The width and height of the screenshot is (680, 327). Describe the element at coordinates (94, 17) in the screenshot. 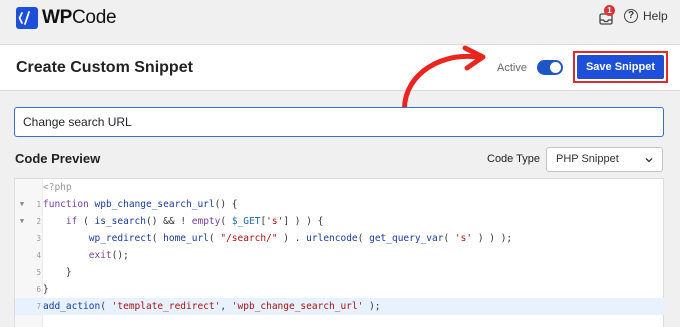

I see `logo-light: Code` at that location.